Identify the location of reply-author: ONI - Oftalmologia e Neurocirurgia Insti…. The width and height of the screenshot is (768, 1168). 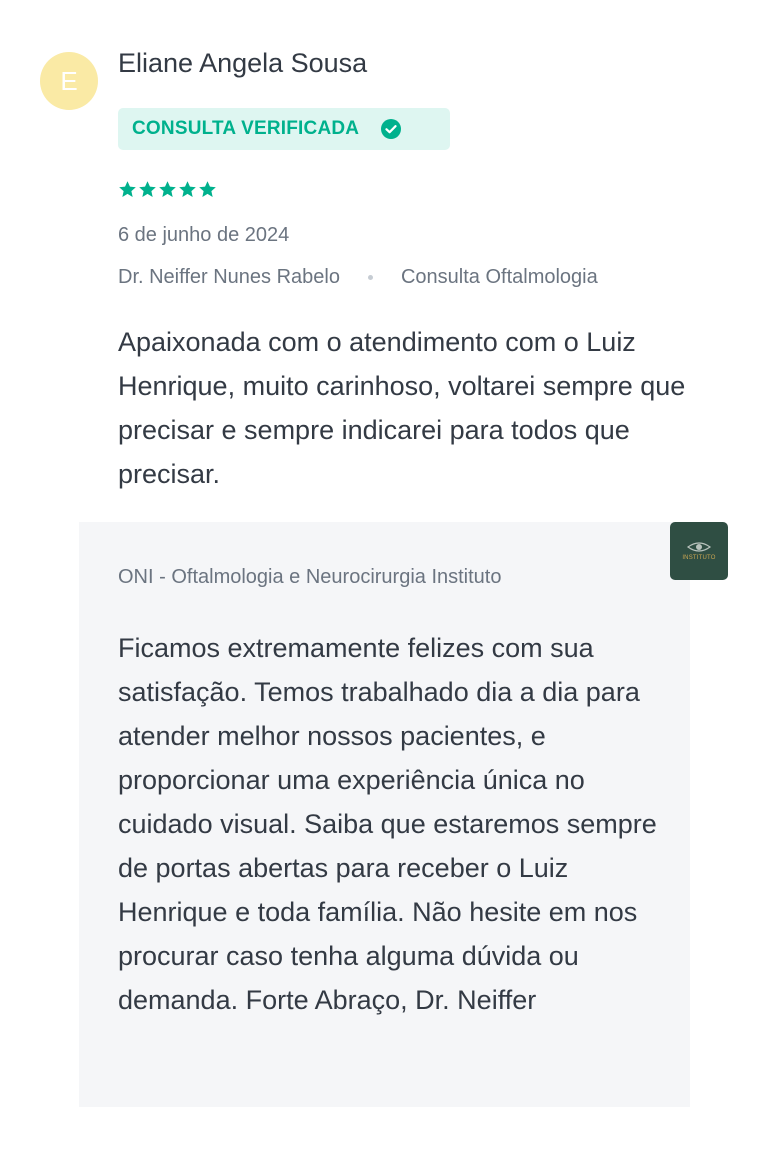
(310, 577).